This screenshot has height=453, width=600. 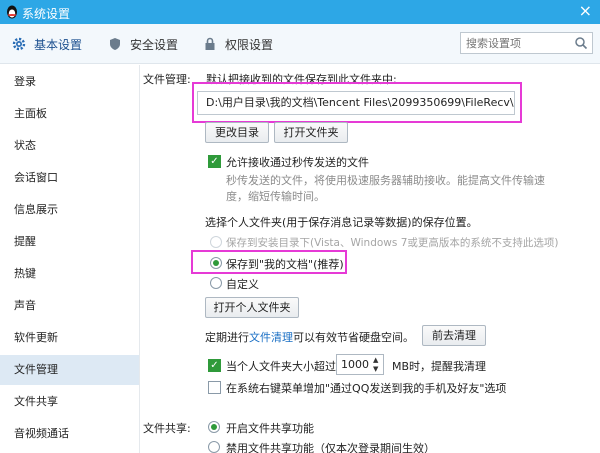 What do you see at coordinates (214, 161) in the screenshot?
I see `allow-instant-checkbox: ✓` at bounding box center [214, 161].